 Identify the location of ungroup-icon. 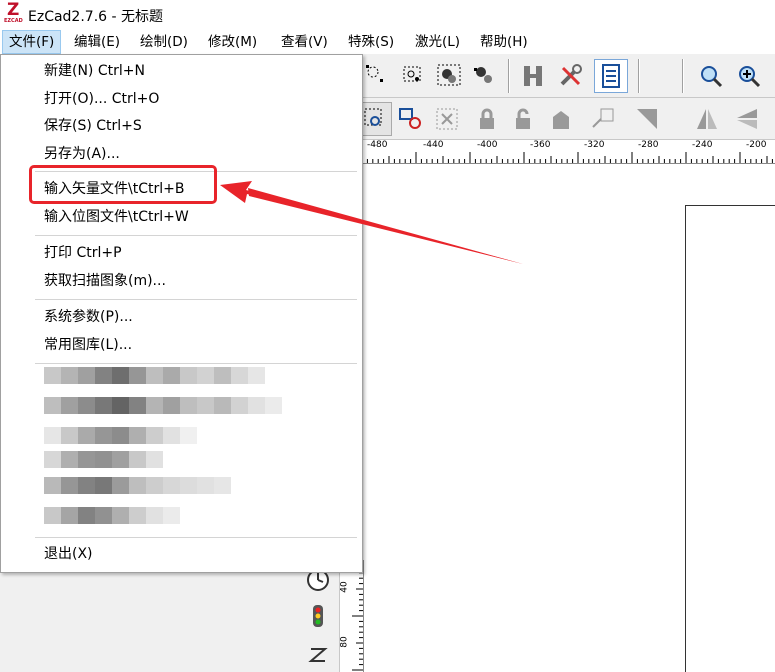
(485, 76).